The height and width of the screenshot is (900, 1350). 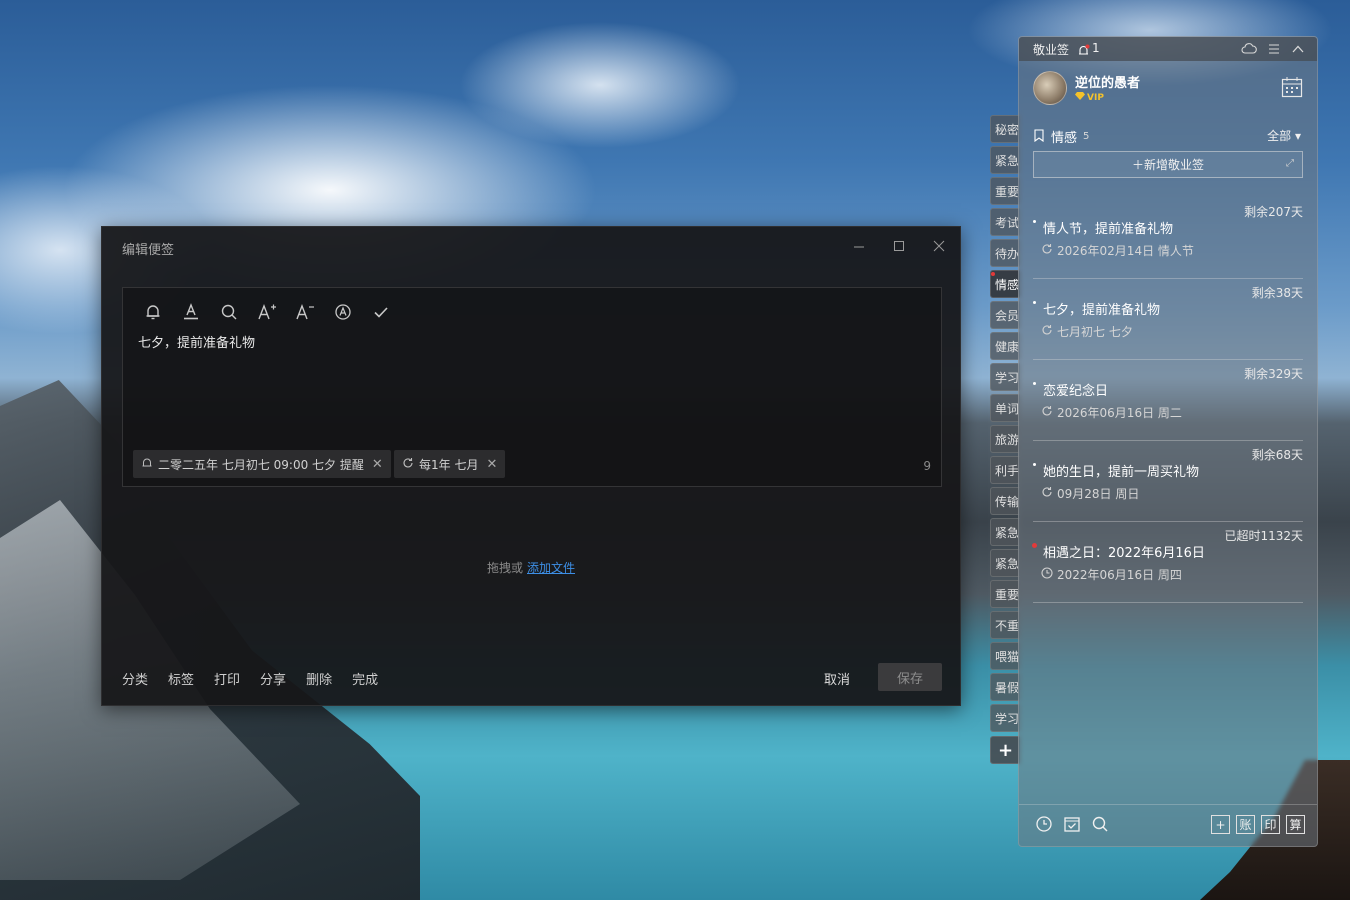 I want to click on checklist-icon, so click(x=1072, y=826).